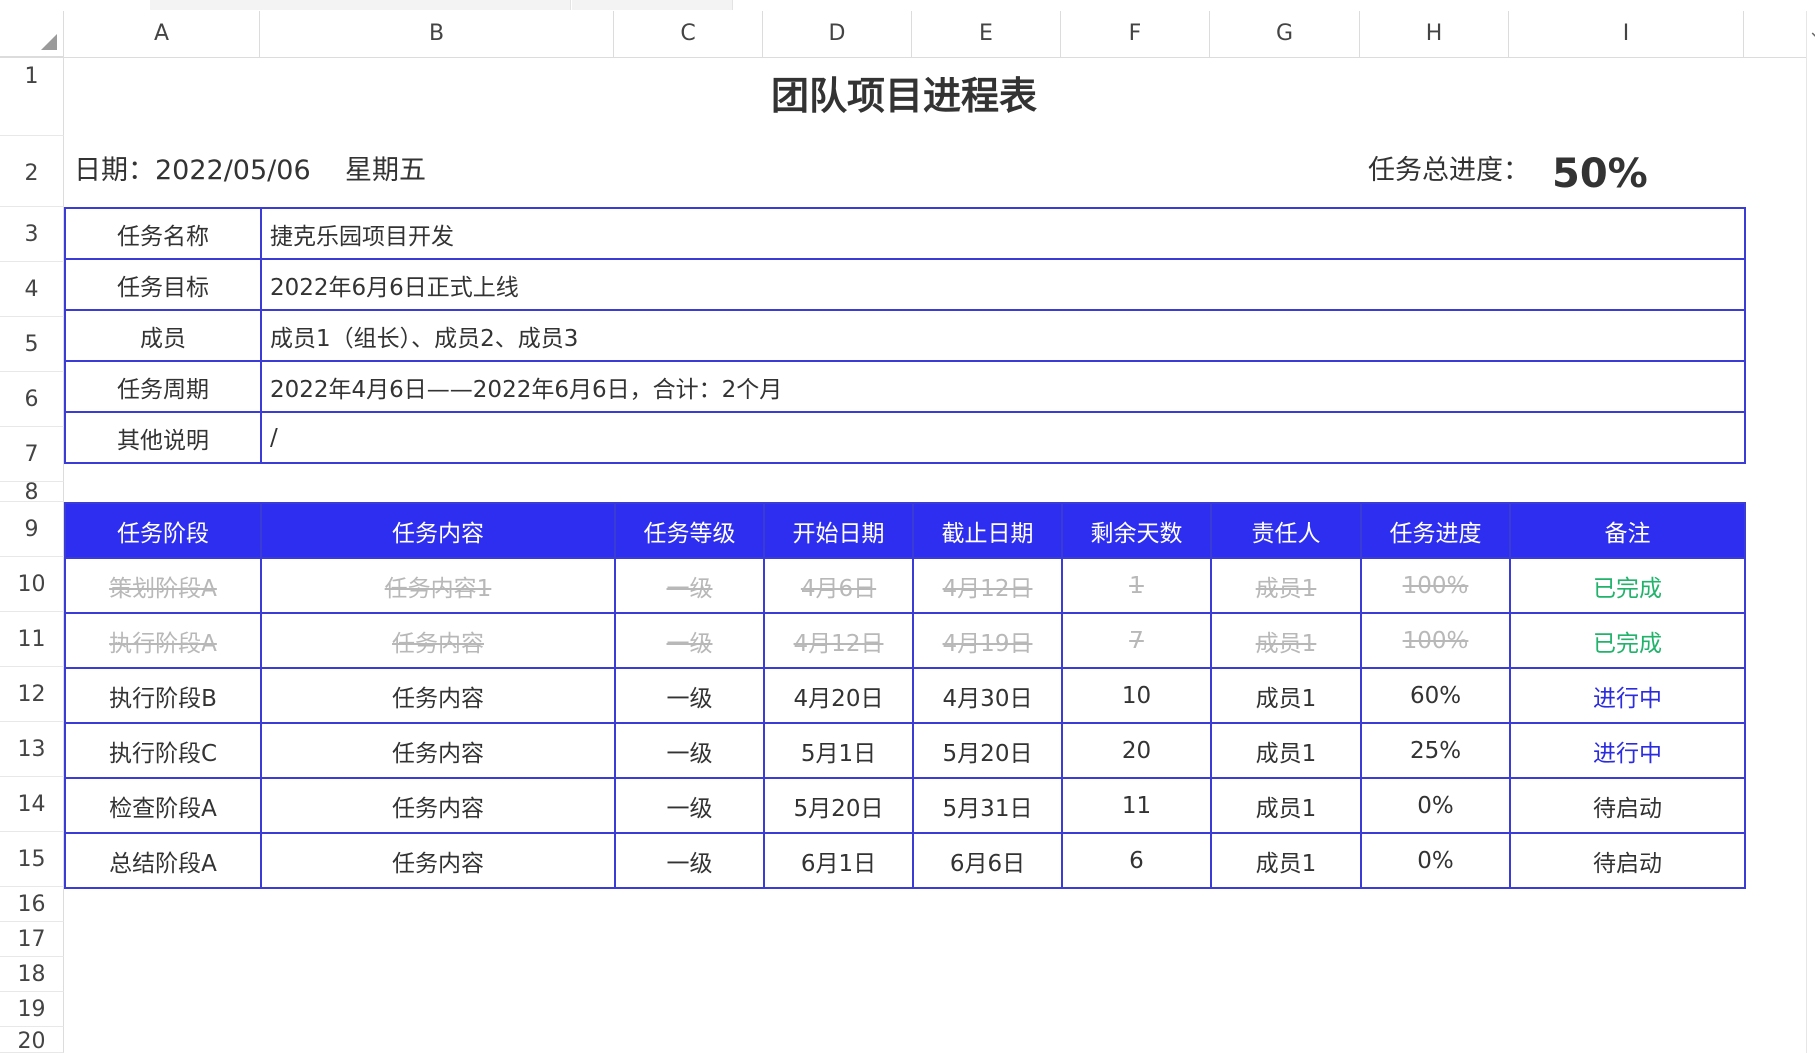 This screenshot has height=1053, width=1815. Describe the element at coordinates (163, 860) in the screenshot. I see `cell-stage: 总结阶段A` at that location.